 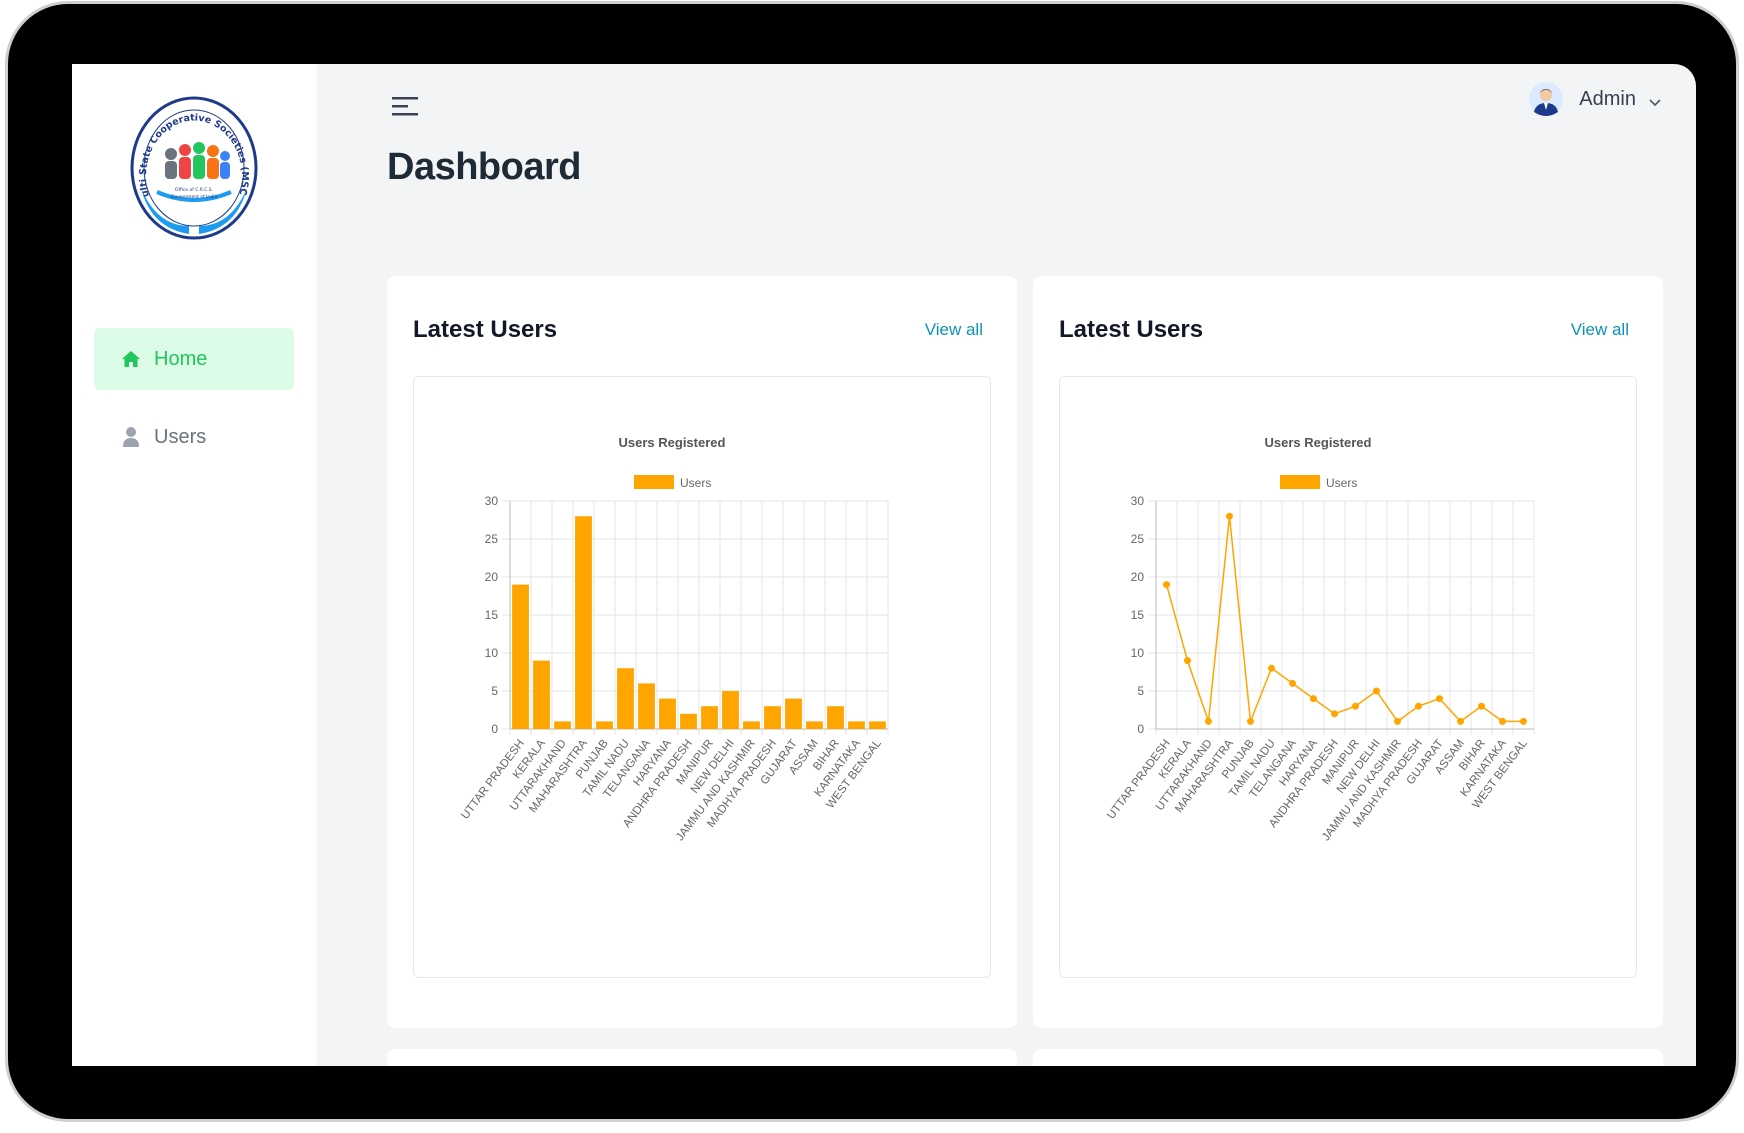 I want to click on user-menu: Admin, so click(x=1595, y=99).